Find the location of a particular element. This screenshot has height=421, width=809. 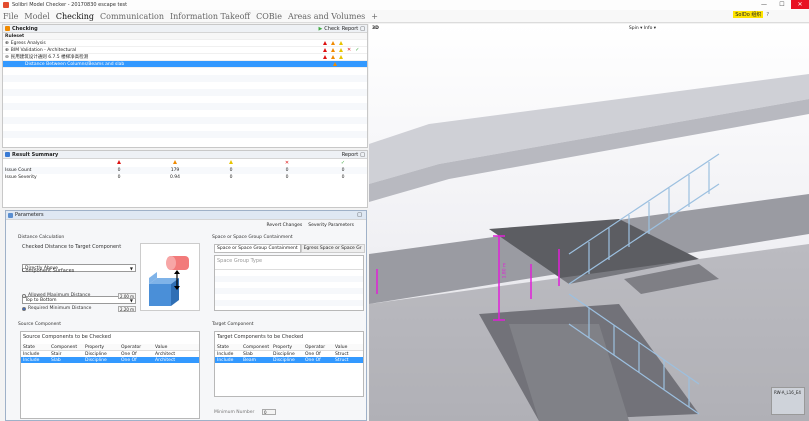

menu-model: Model is located at coordinates (36, 16).